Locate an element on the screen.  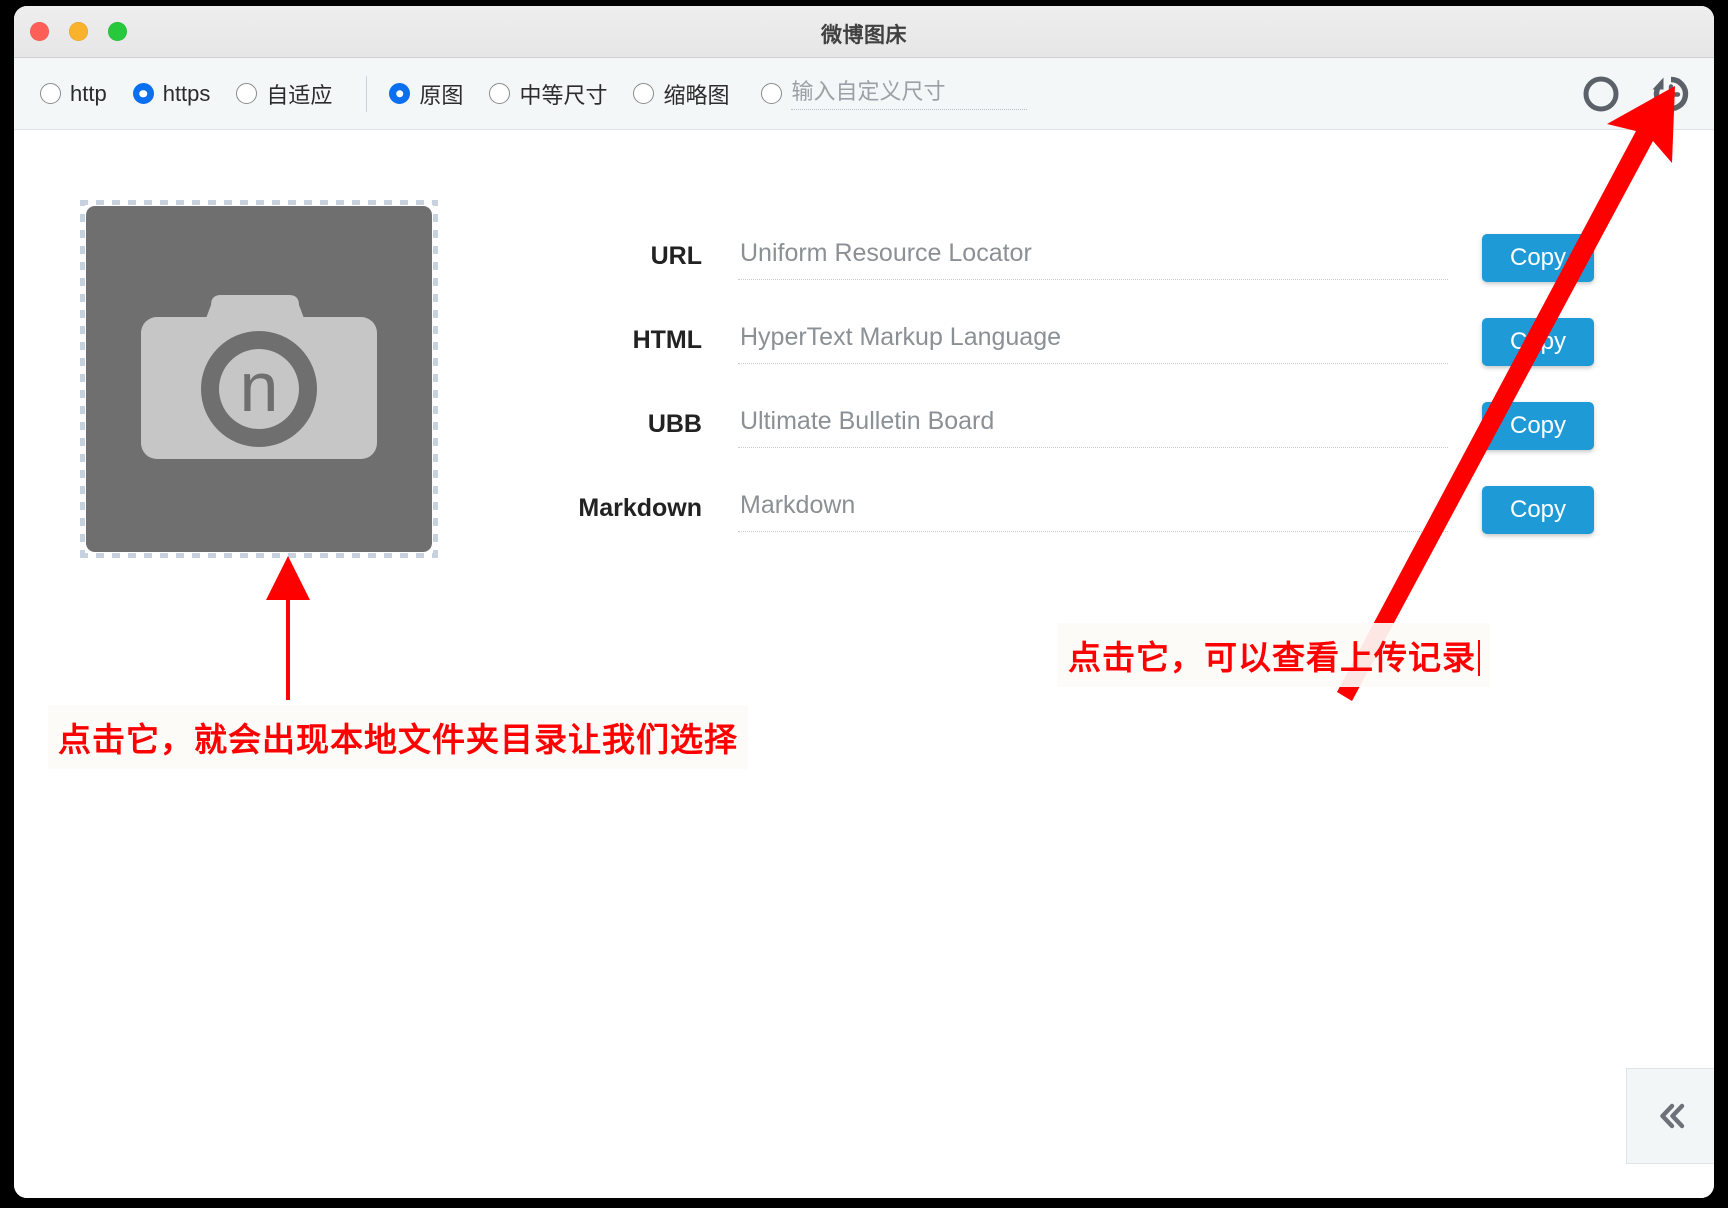
camera-lens-letter: n is located at coordinates (259, 387).